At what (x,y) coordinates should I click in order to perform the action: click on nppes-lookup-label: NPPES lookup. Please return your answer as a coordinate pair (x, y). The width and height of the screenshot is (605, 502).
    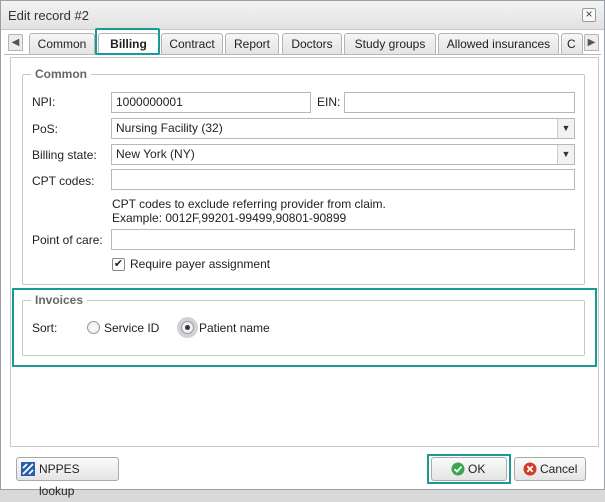
    Looking at the image, I should click on (59, 480).